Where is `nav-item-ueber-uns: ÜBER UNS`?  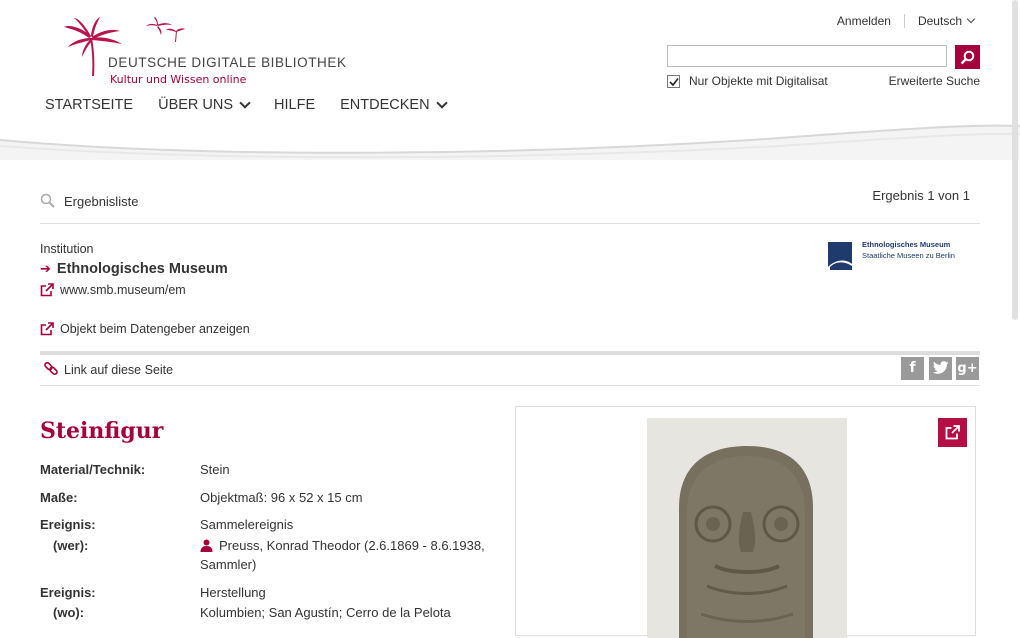 nav-item-ueber-uns: ÜBER UNS is located at coordinates (204, 105).